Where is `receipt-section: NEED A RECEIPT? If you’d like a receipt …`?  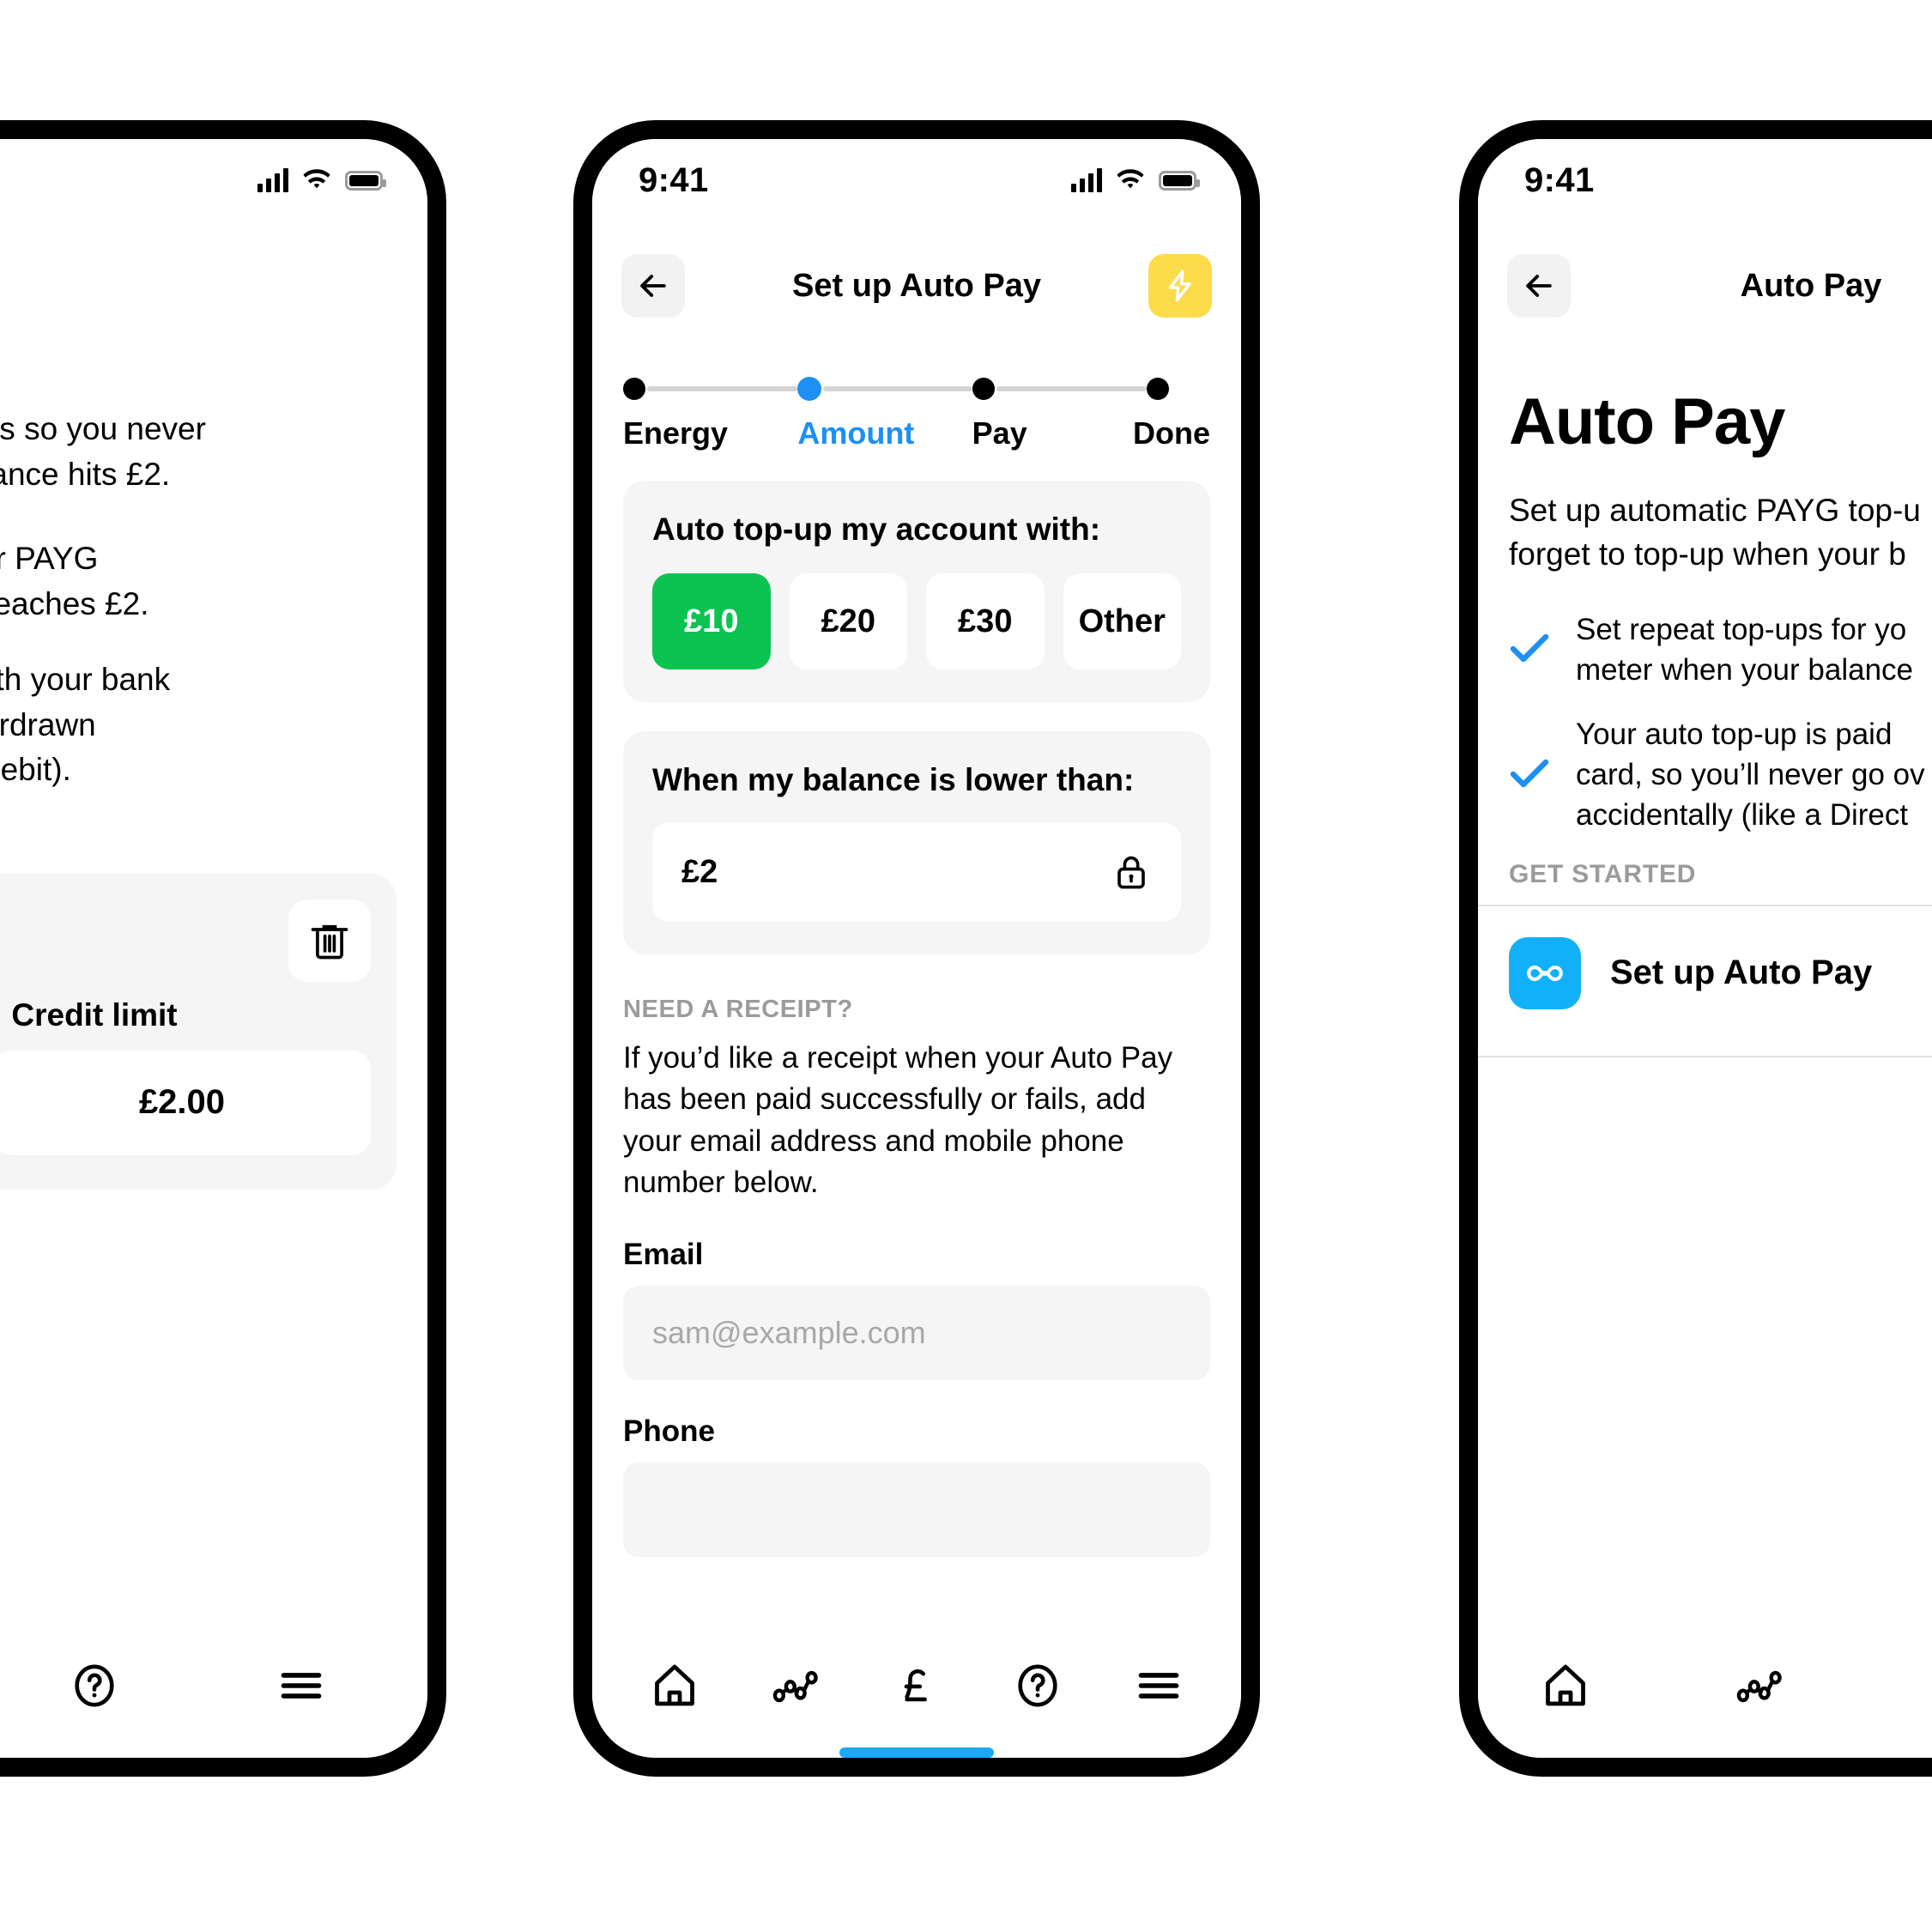 receipt-section: NEED A RECEIPT? If you’d like a receipt … is located at coordinates (917, 1277).